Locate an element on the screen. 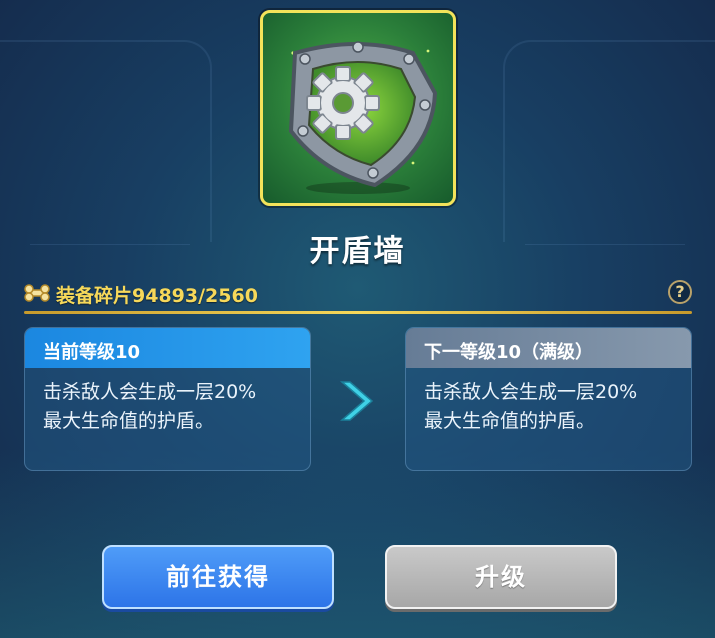  chevron-right-icon is located at coordinates (356, 401).